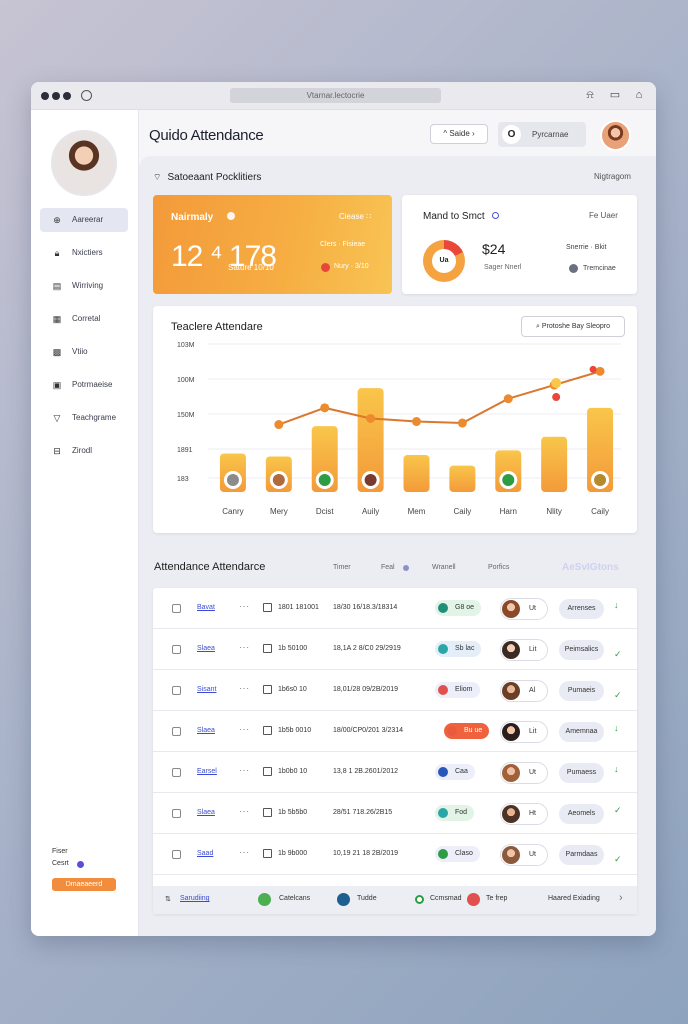 This screenshot has width=688, height=1024. What do you see at coordinates (168, 899) in the screenshot?
I see `footer-sort-icon: ⇅` at bounding box center [168, 899].